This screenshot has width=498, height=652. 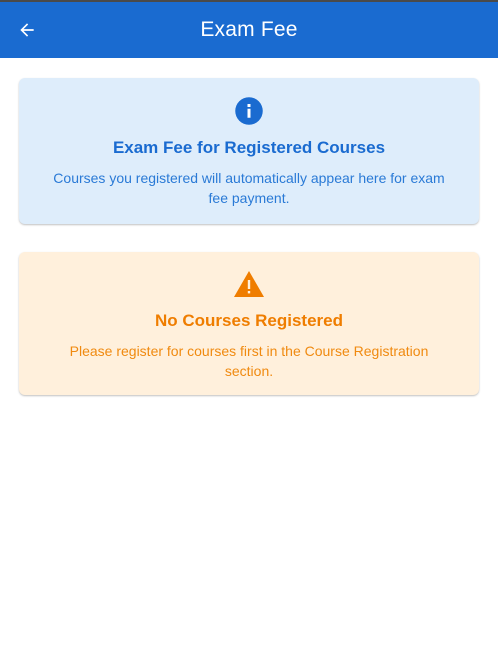 I want to click on arrow-back-icon, so click(x=27, y=30).